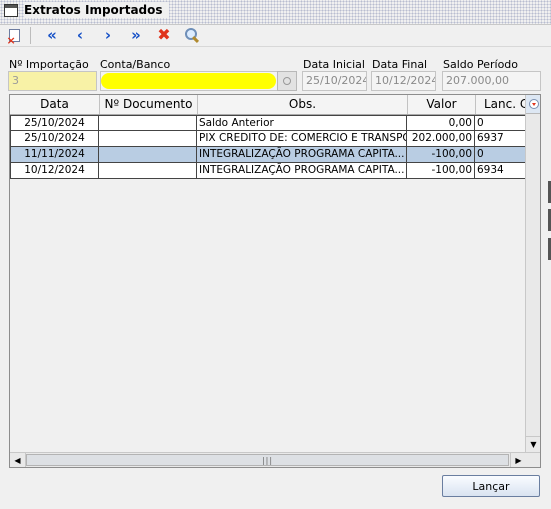 The width and height of the screenshot is (551, 509). I want to click on col-header-documento: Nº Documento, so click(149, 104).